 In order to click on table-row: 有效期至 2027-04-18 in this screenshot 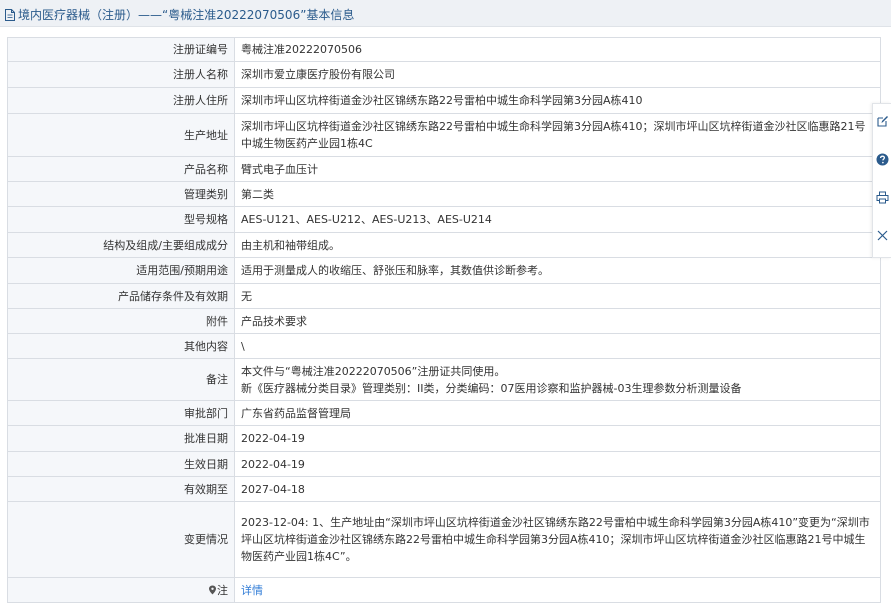, I will do `click(444, 489)`.